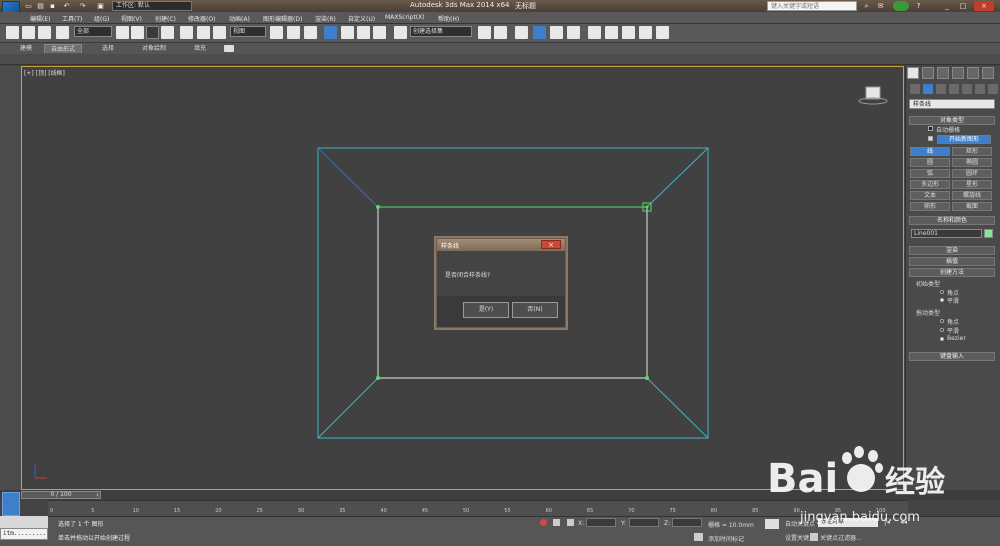 The height and width of the screenshot is (546, 1000). What do you see at coordinates (601, 522) in the screenshot?
I see `x-coordinate-field` at bounding box center [601, 522].